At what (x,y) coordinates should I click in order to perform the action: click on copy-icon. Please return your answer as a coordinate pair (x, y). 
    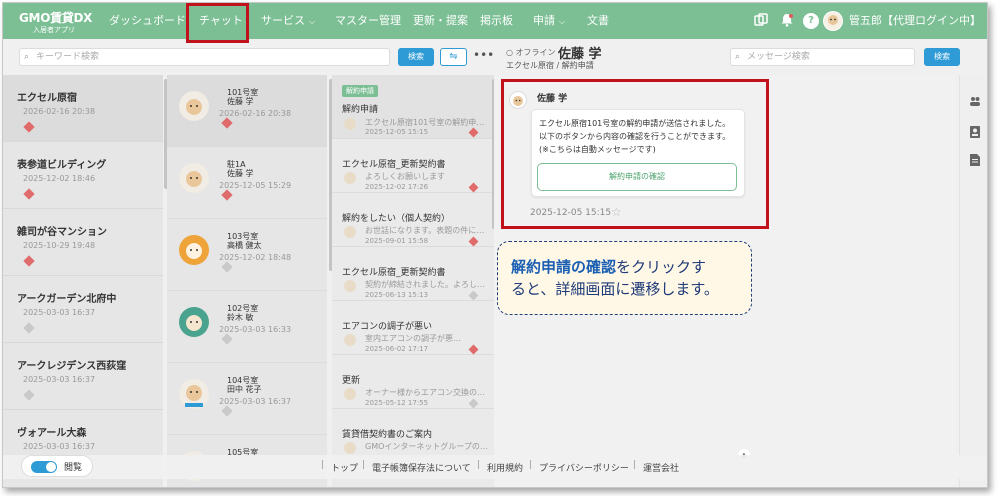
    Looking at the image, I should click on (761, 21).